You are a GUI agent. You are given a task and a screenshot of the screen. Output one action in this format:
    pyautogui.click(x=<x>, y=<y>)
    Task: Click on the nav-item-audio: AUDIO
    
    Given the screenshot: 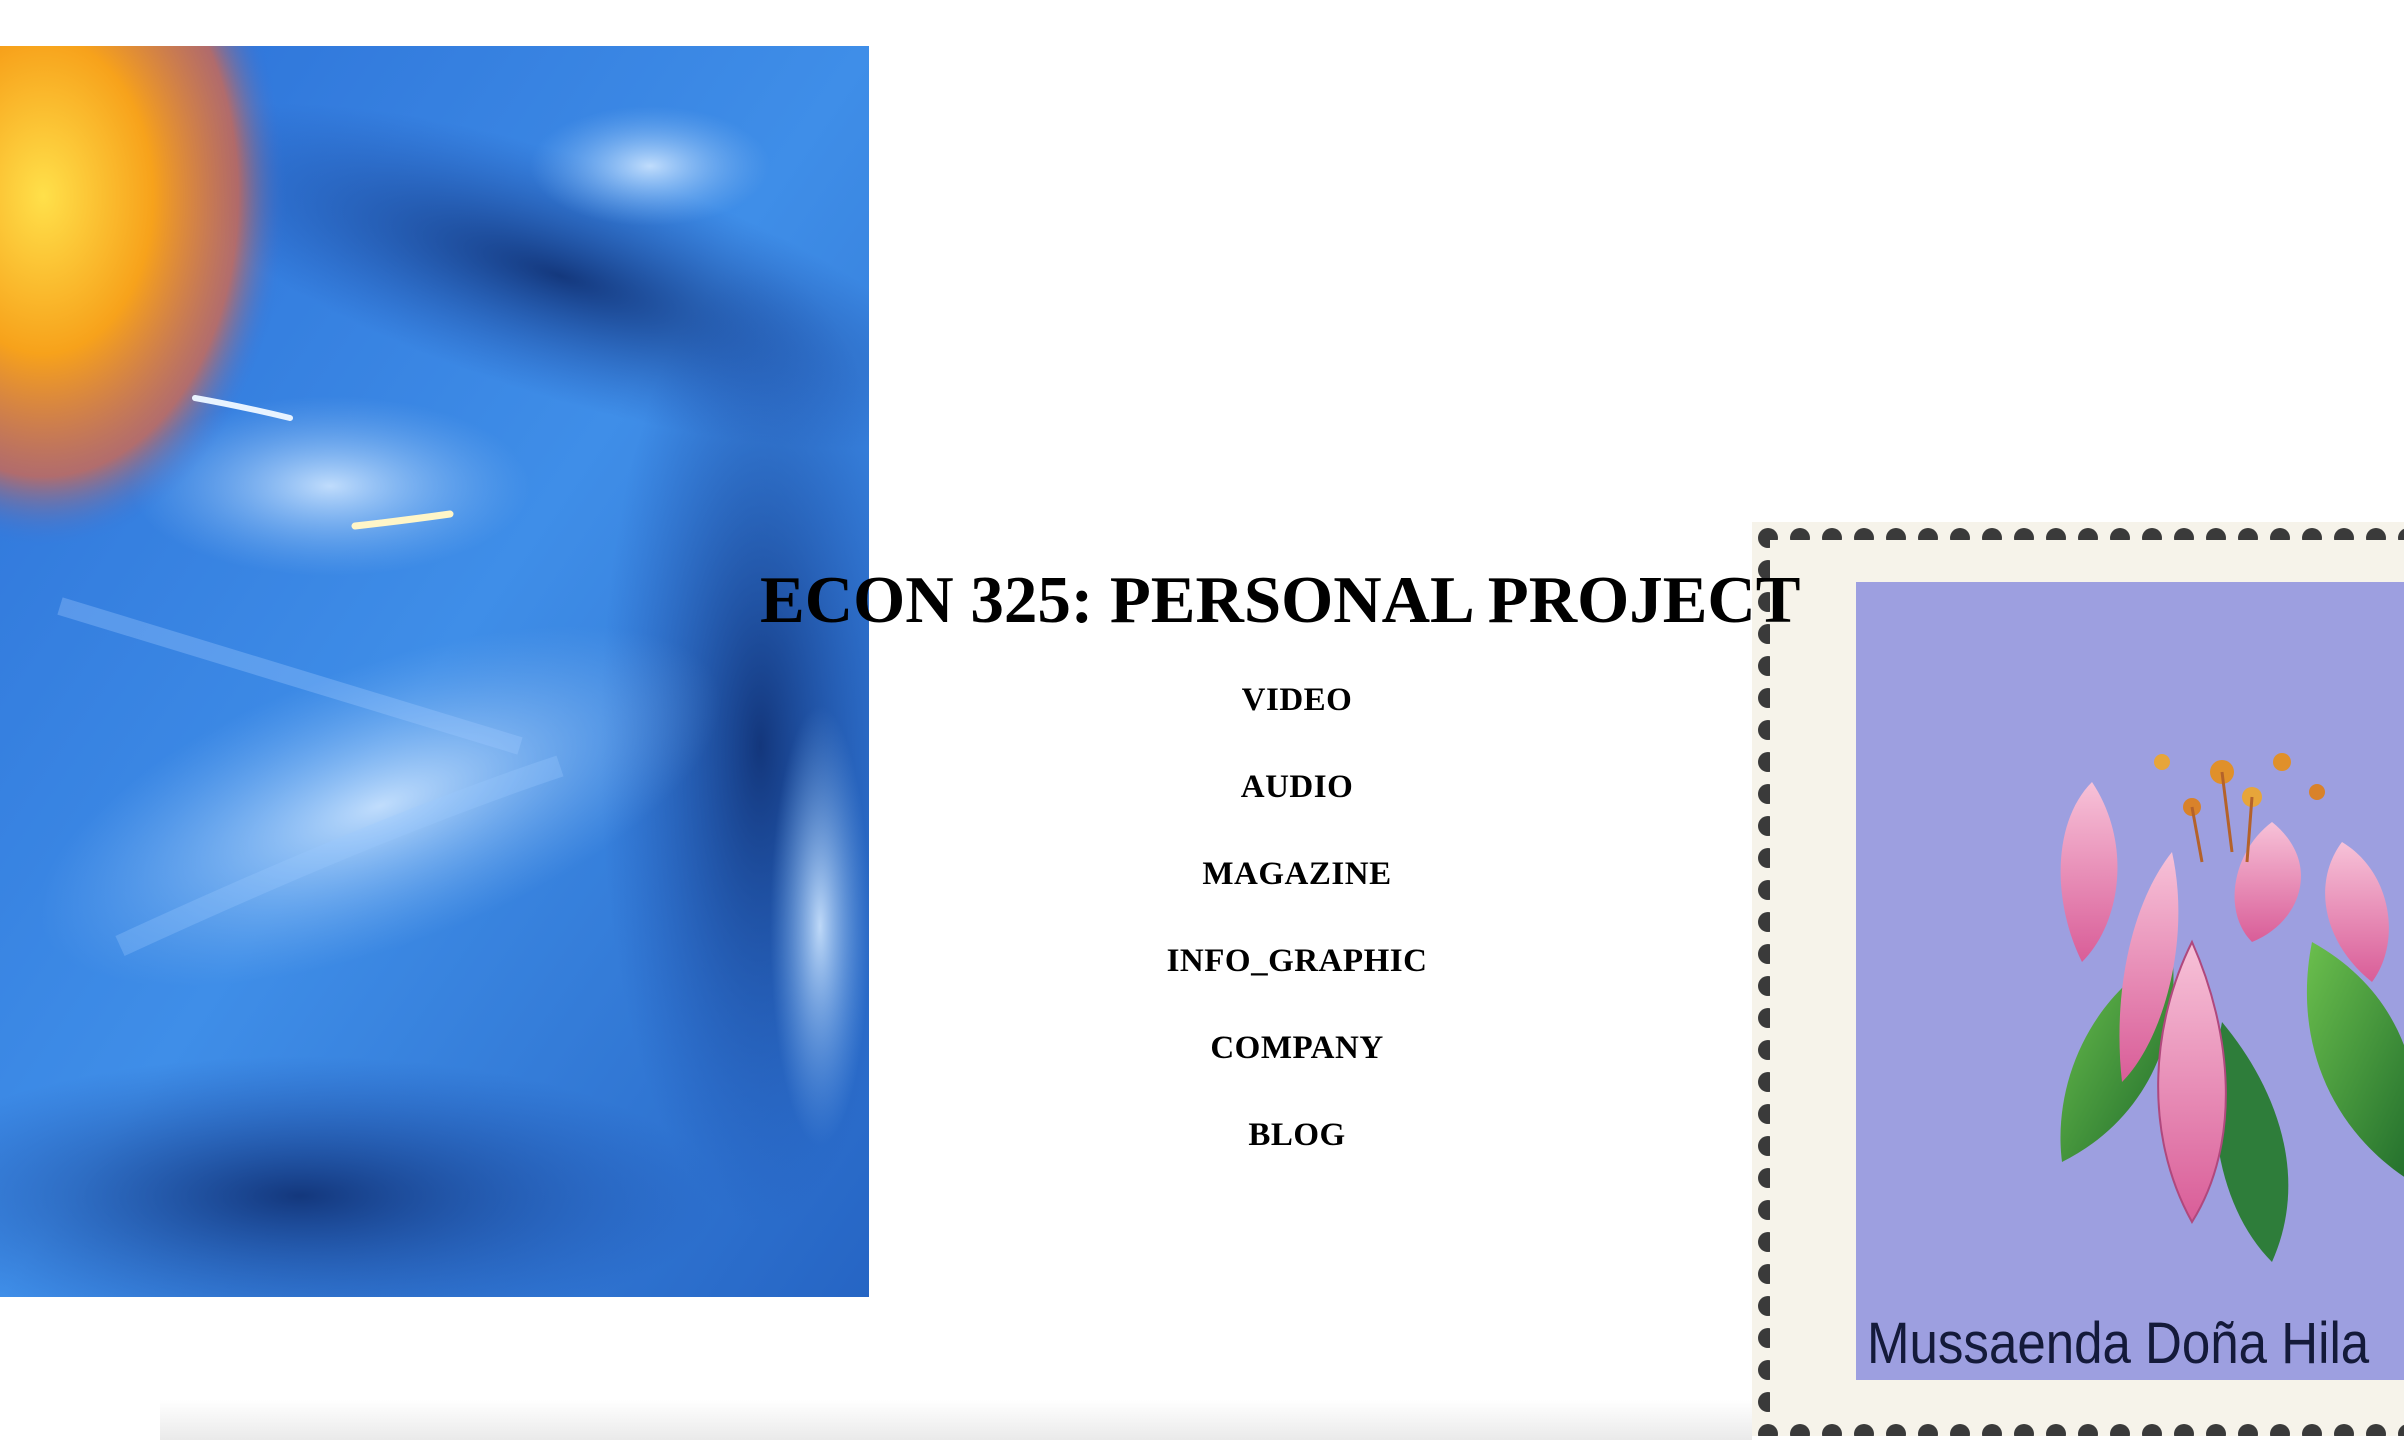 What is the action you would take?
    pyautogui.click(x=1297, y=802)
    